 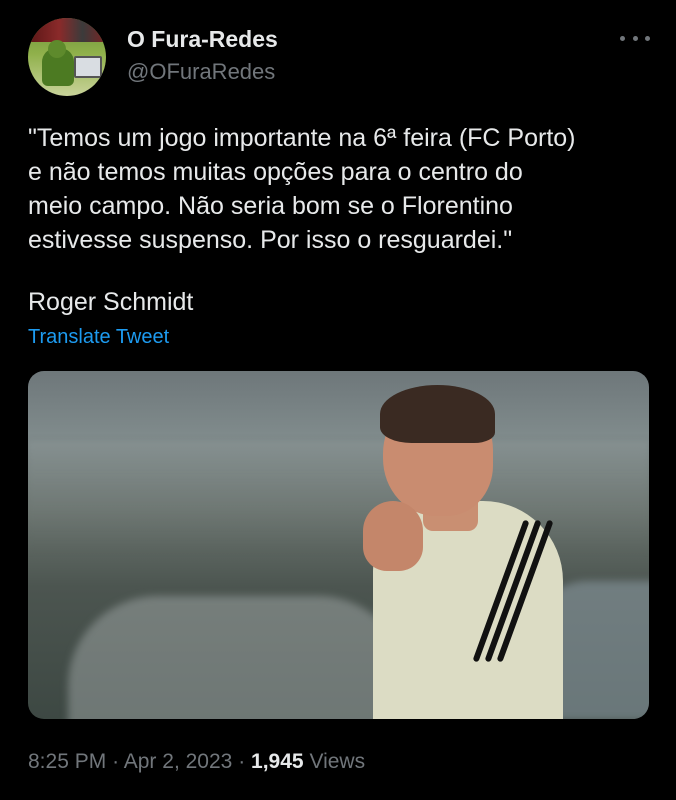 What do you see at coordinates (437, 414) in the screenshot?
I see `photo-coach-hair` at bounding box center [437, 414].